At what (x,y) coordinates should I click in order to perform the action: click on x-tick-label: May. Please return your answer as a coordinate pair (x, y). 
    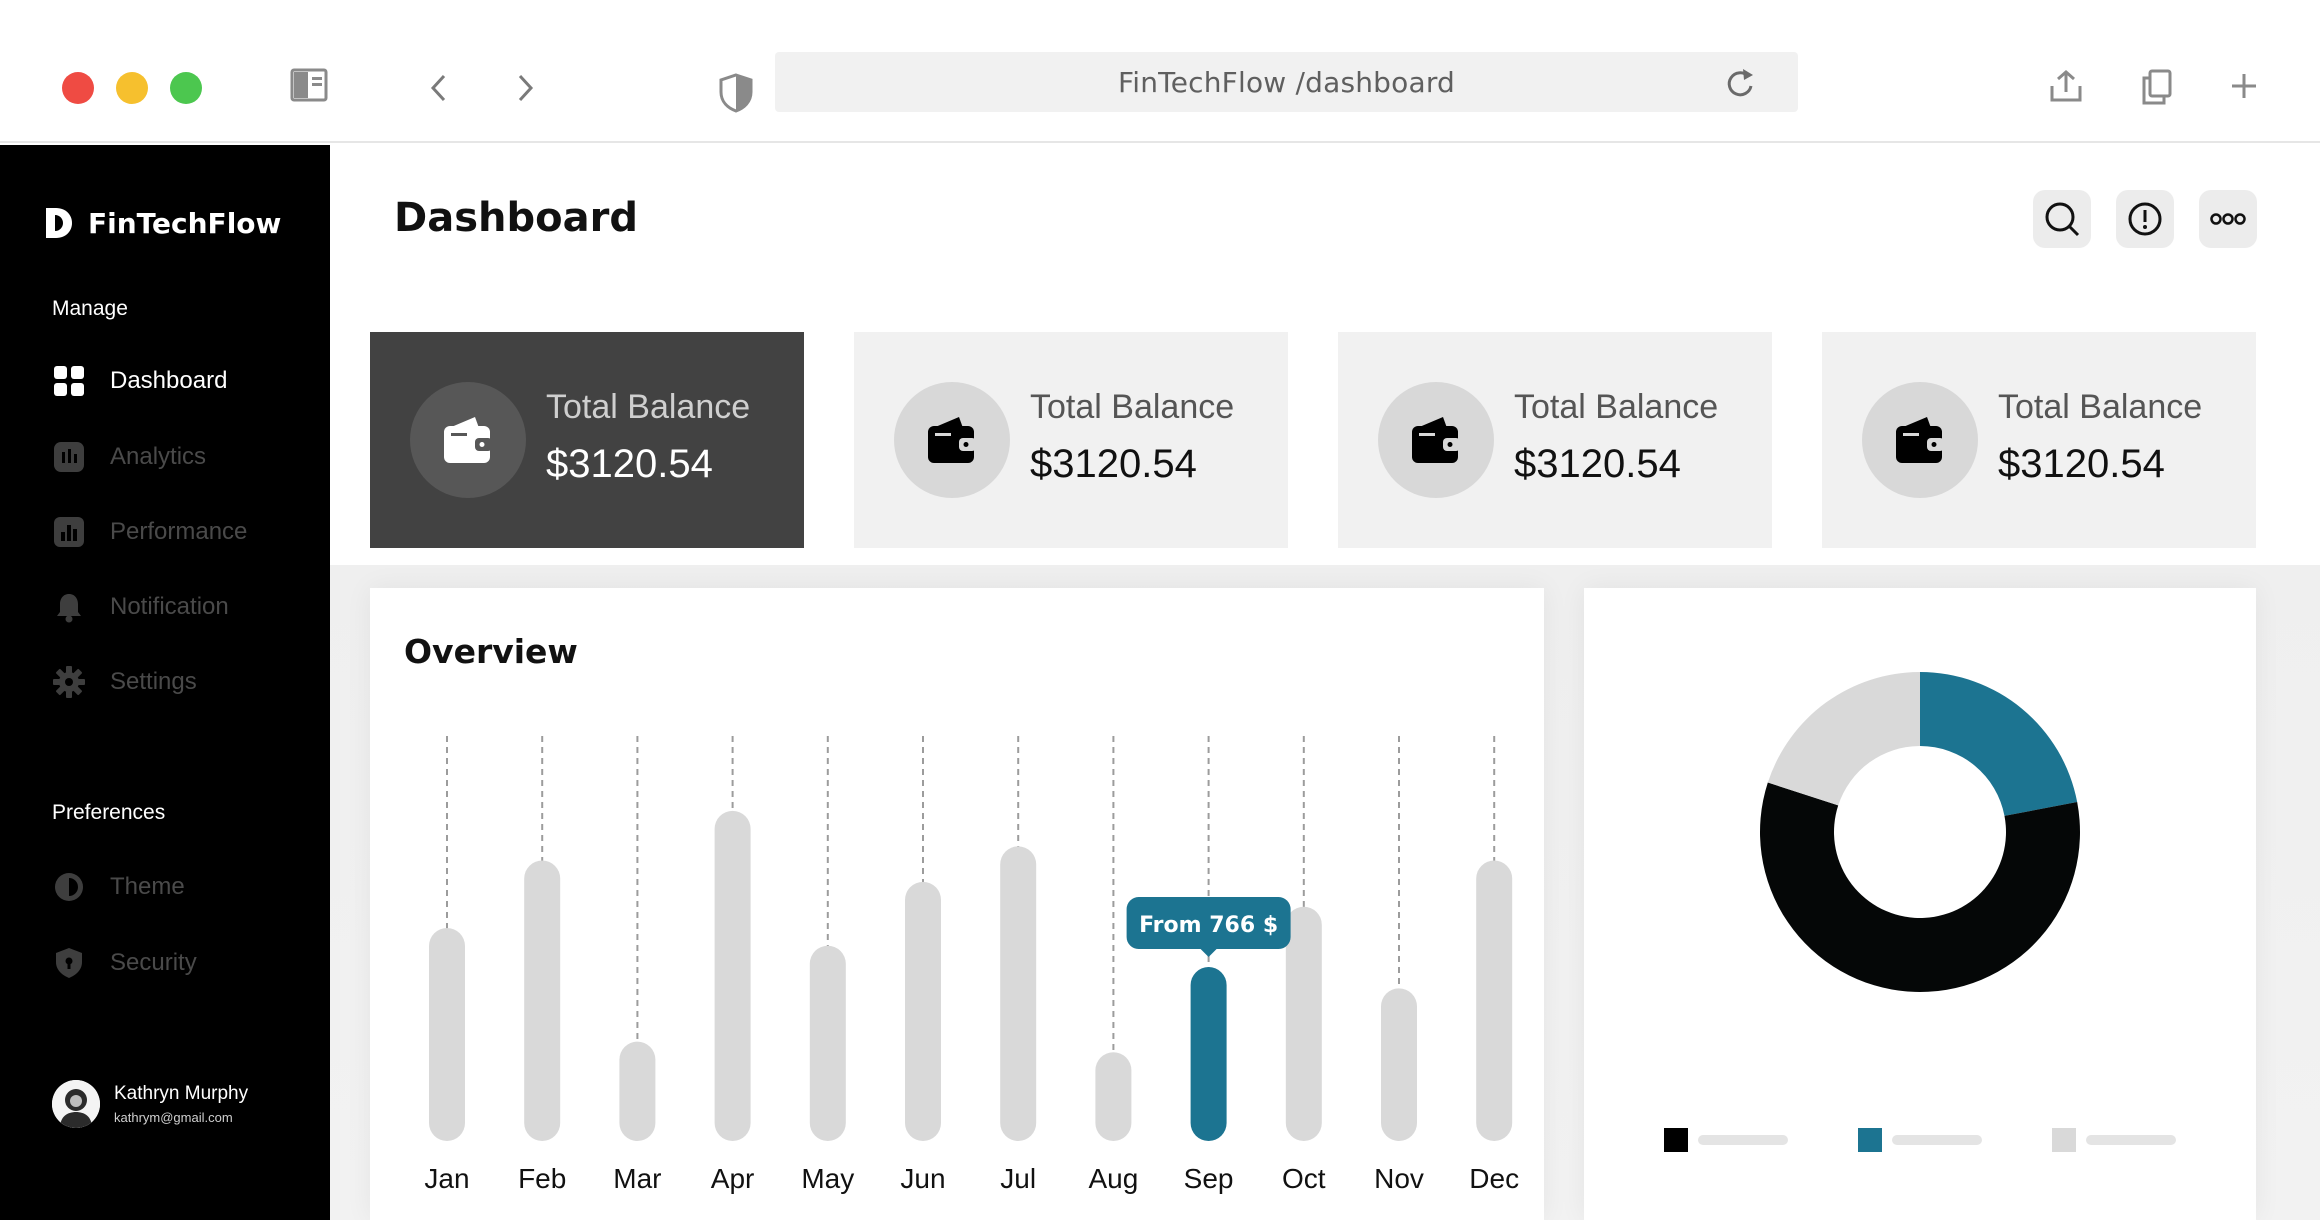
    Looking at the image, I should click on (827, 1178).